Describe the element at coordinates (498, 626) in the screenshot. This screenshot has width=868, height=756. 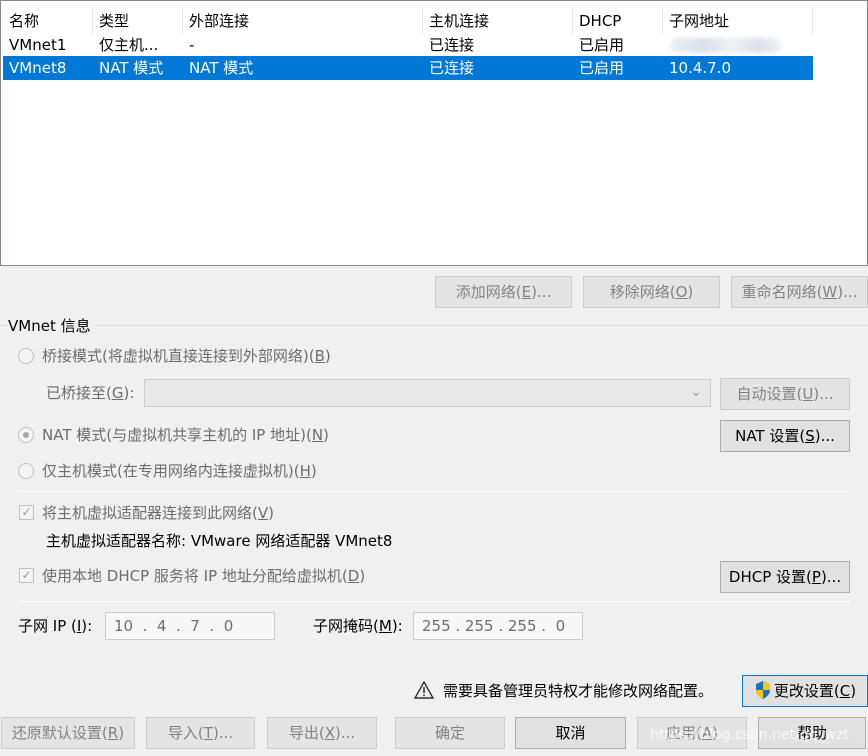
I see `subnet-mask-input: 255 . 255 . 255 . 0` at that location.